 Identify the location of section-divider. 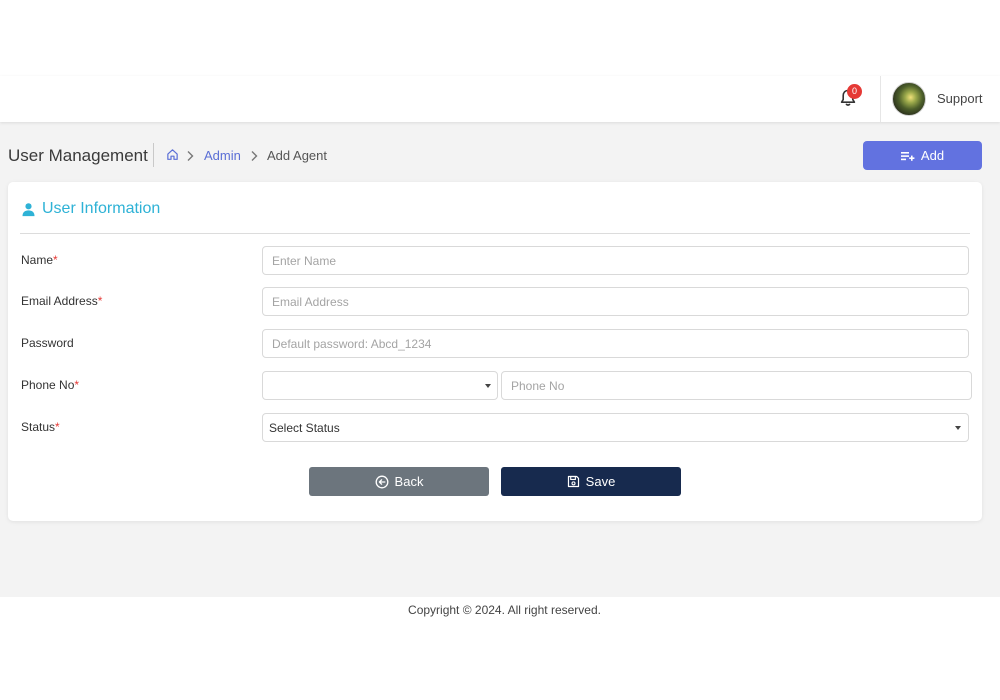
(495, 233).